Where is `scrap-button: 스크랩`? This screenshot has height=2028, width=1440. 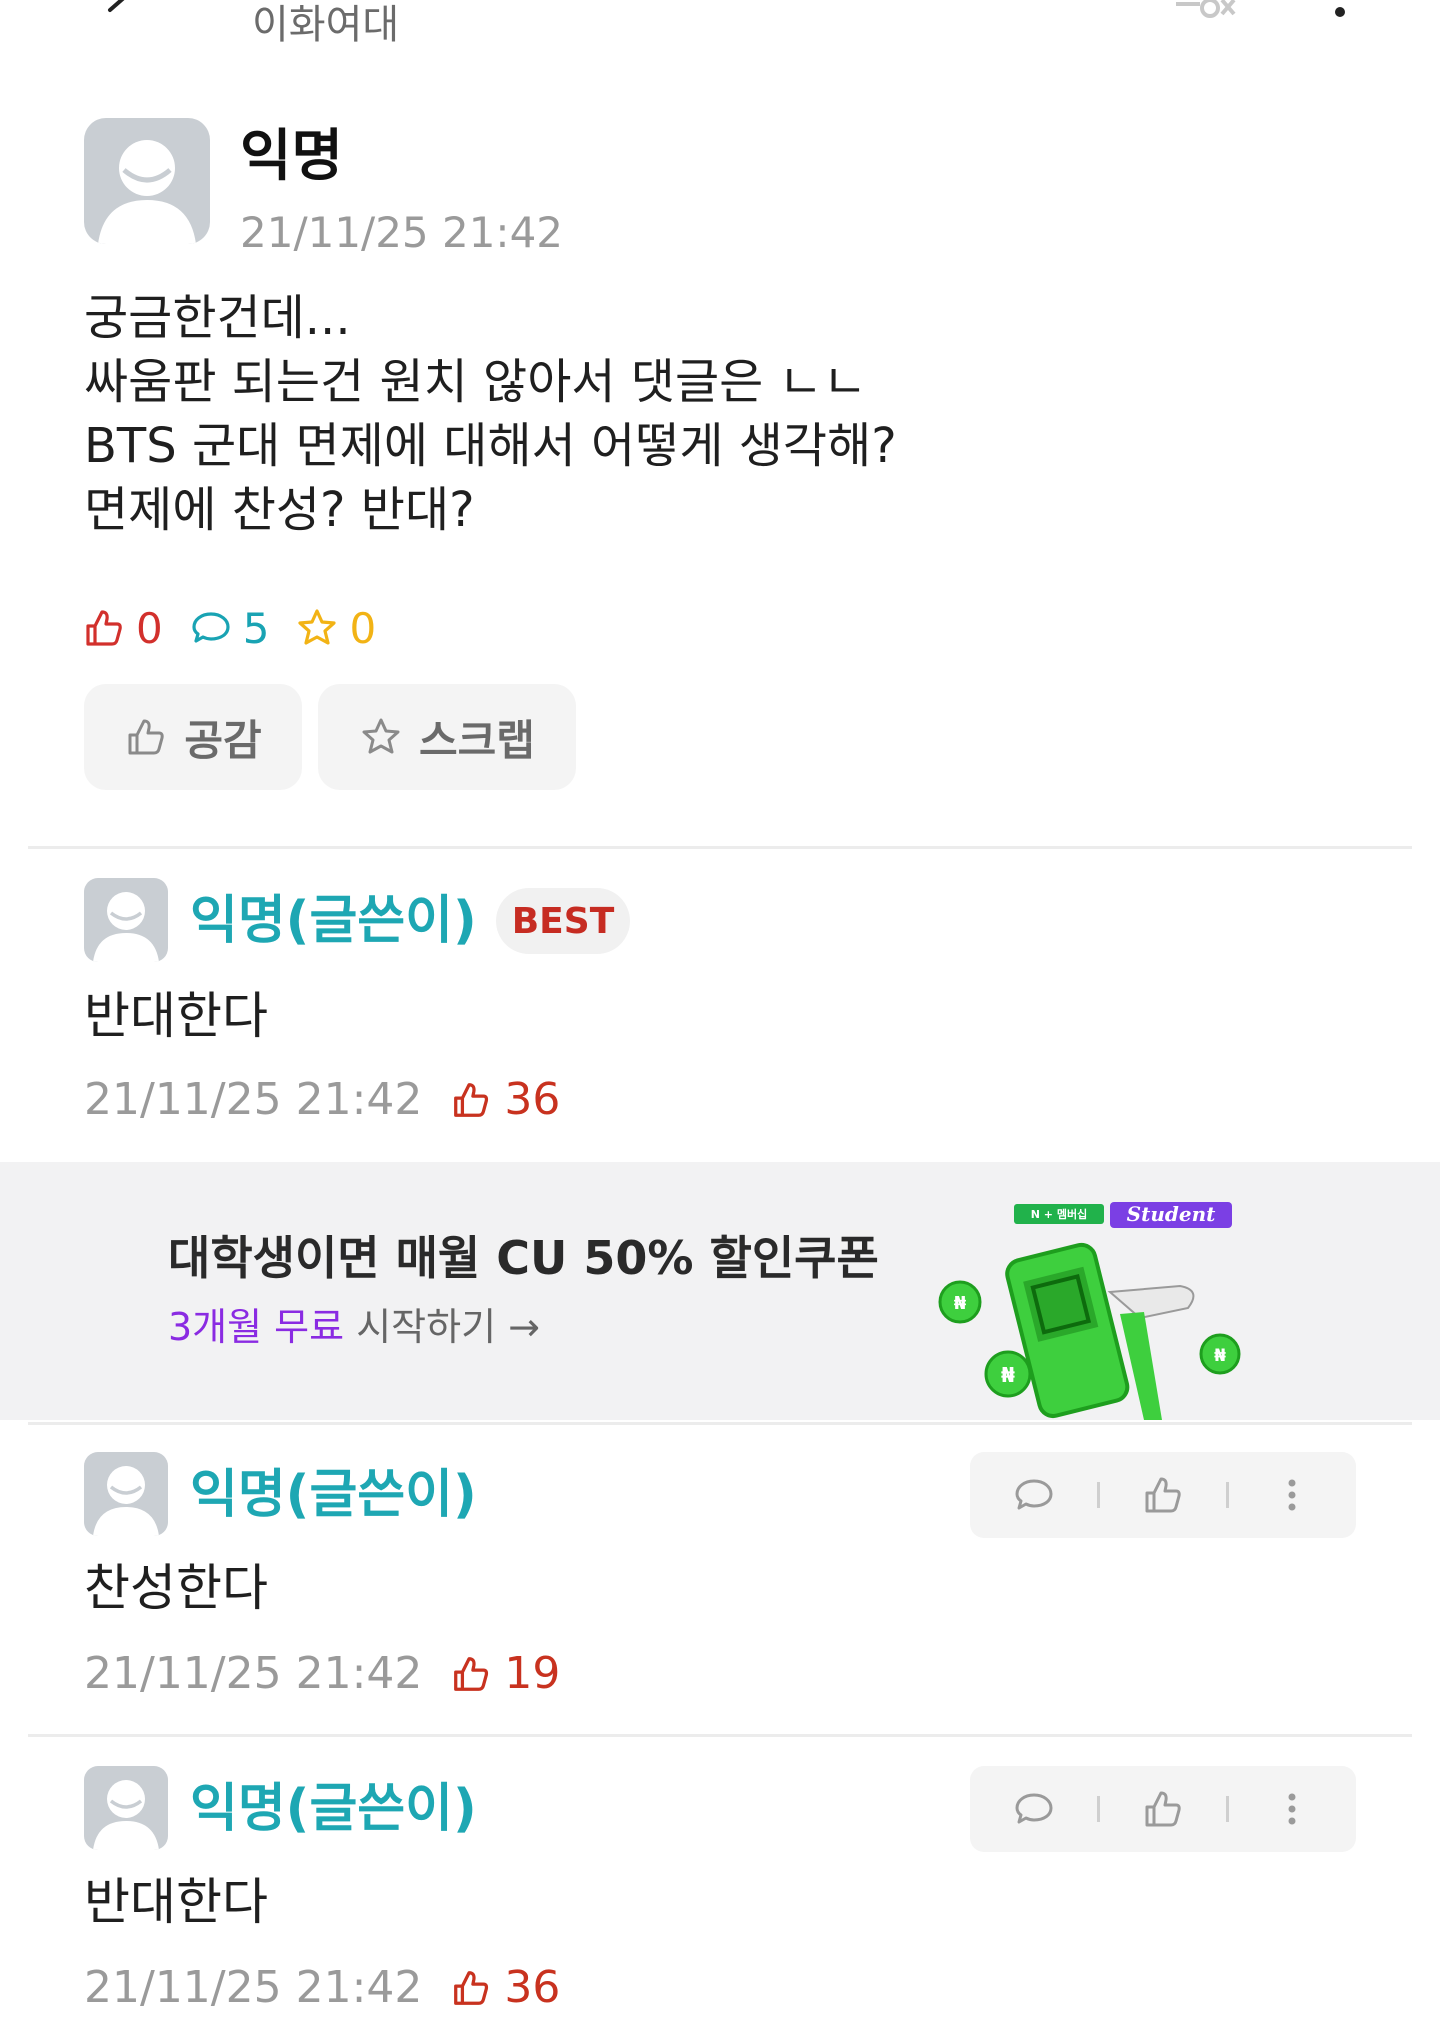 scrap-button: 스크랩 is located at coordinates (447, 737).